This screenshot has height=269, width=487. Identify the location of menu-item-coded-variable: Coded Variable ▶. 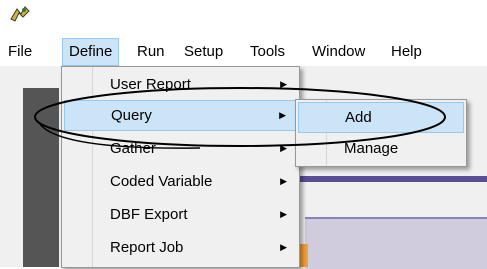
(180, 181).